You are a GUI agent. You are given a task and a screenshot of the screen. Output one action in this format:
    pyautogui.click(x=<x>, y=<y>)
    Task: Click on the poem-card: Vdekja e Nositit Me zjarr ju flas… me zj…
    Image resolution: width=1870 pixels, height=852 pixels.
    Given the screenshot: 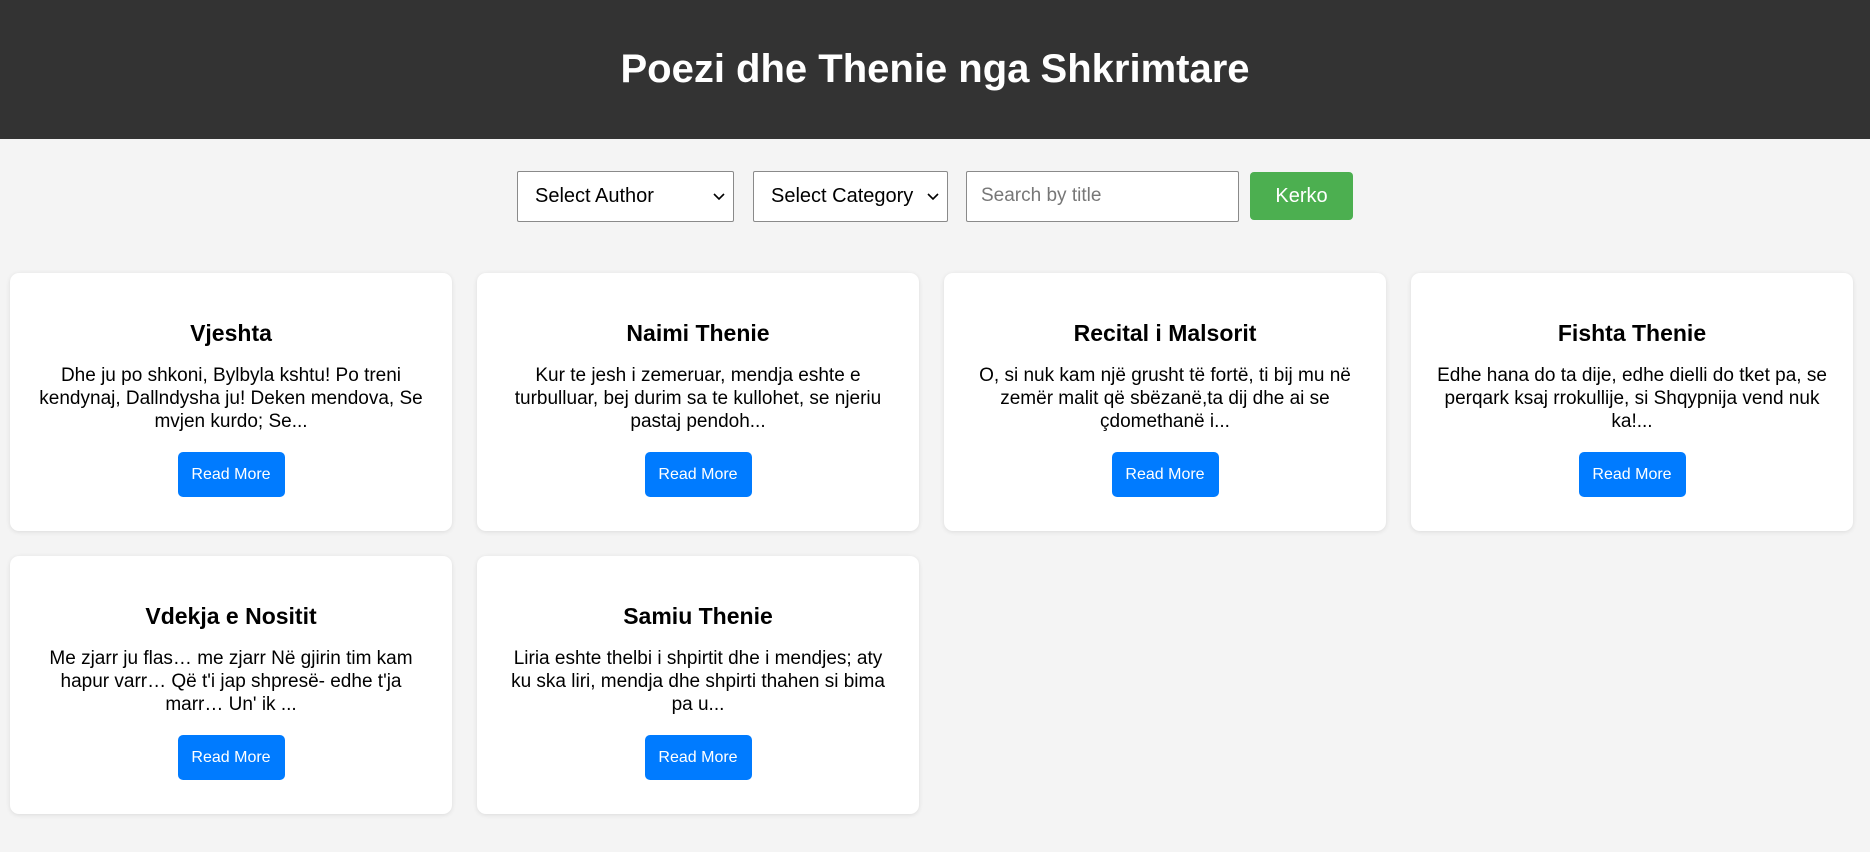 What is the action you would take?
    pyautogui.click(x=231, y=685)
    